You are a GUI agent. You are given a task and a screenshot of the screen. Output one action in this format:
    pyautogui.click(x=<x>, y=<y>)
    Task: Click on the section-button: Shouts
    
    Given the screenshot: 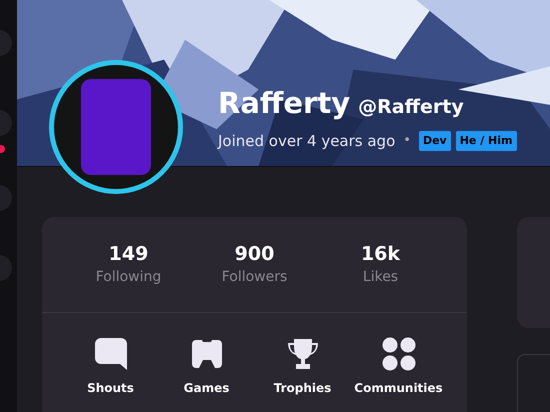 What is the action you would take?
    pyautogui.click(x=110, y=366)
    